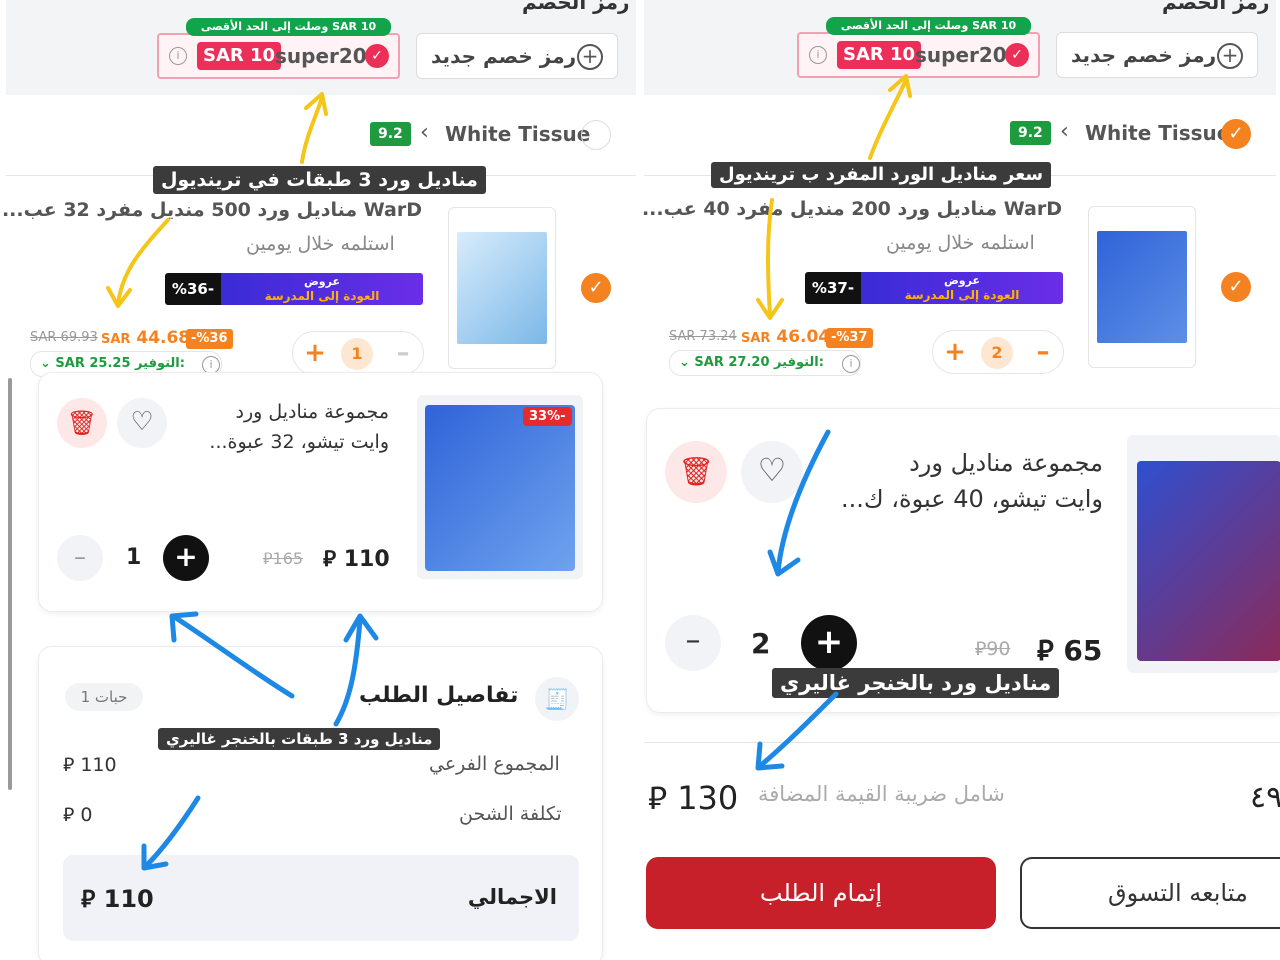 This screenshot has height=960, width=1280. What do you see at coordinates (821, 893) in the screenshot?
I see `checkout-button: إتمام الطلب` at bounding box center [821, 893].